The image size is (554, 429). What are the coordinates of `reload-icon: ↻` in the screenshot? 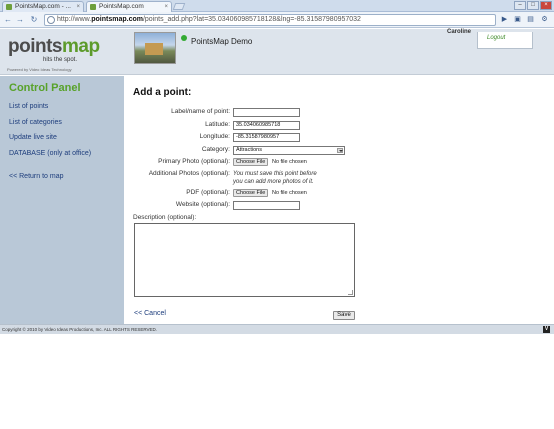 It's located at (34, 20).